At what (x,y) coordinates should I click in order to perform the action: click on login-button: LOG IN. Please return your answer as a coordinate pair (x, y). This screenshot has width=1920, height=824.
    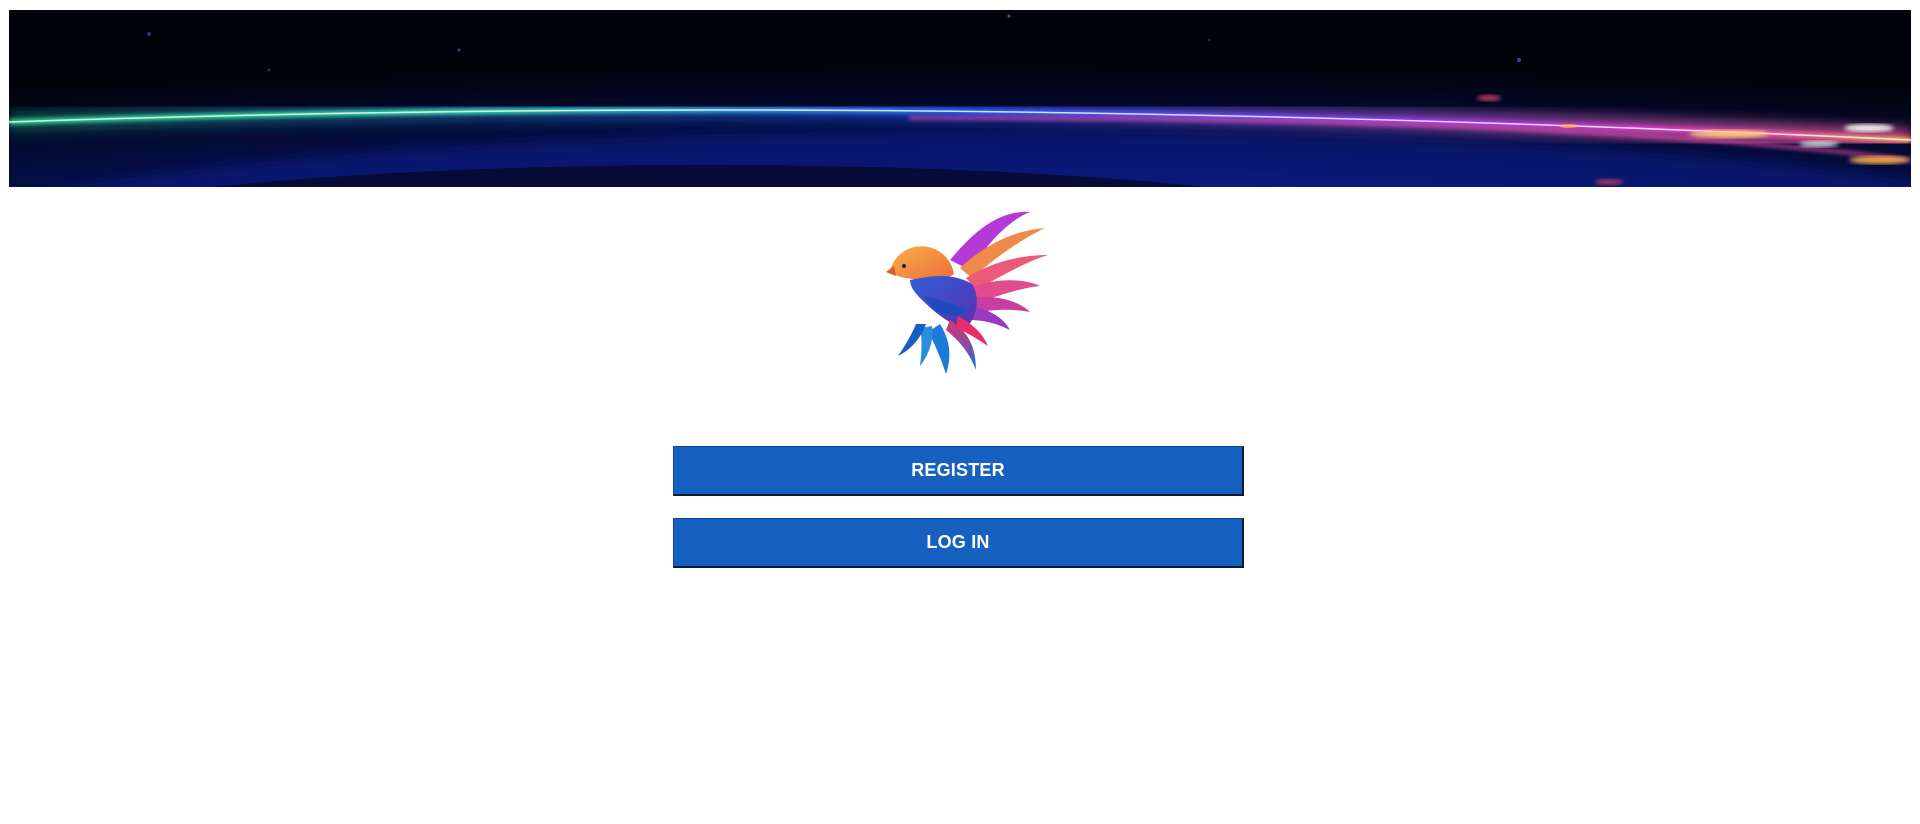
    Looking at the image, I should click on (958, 543).